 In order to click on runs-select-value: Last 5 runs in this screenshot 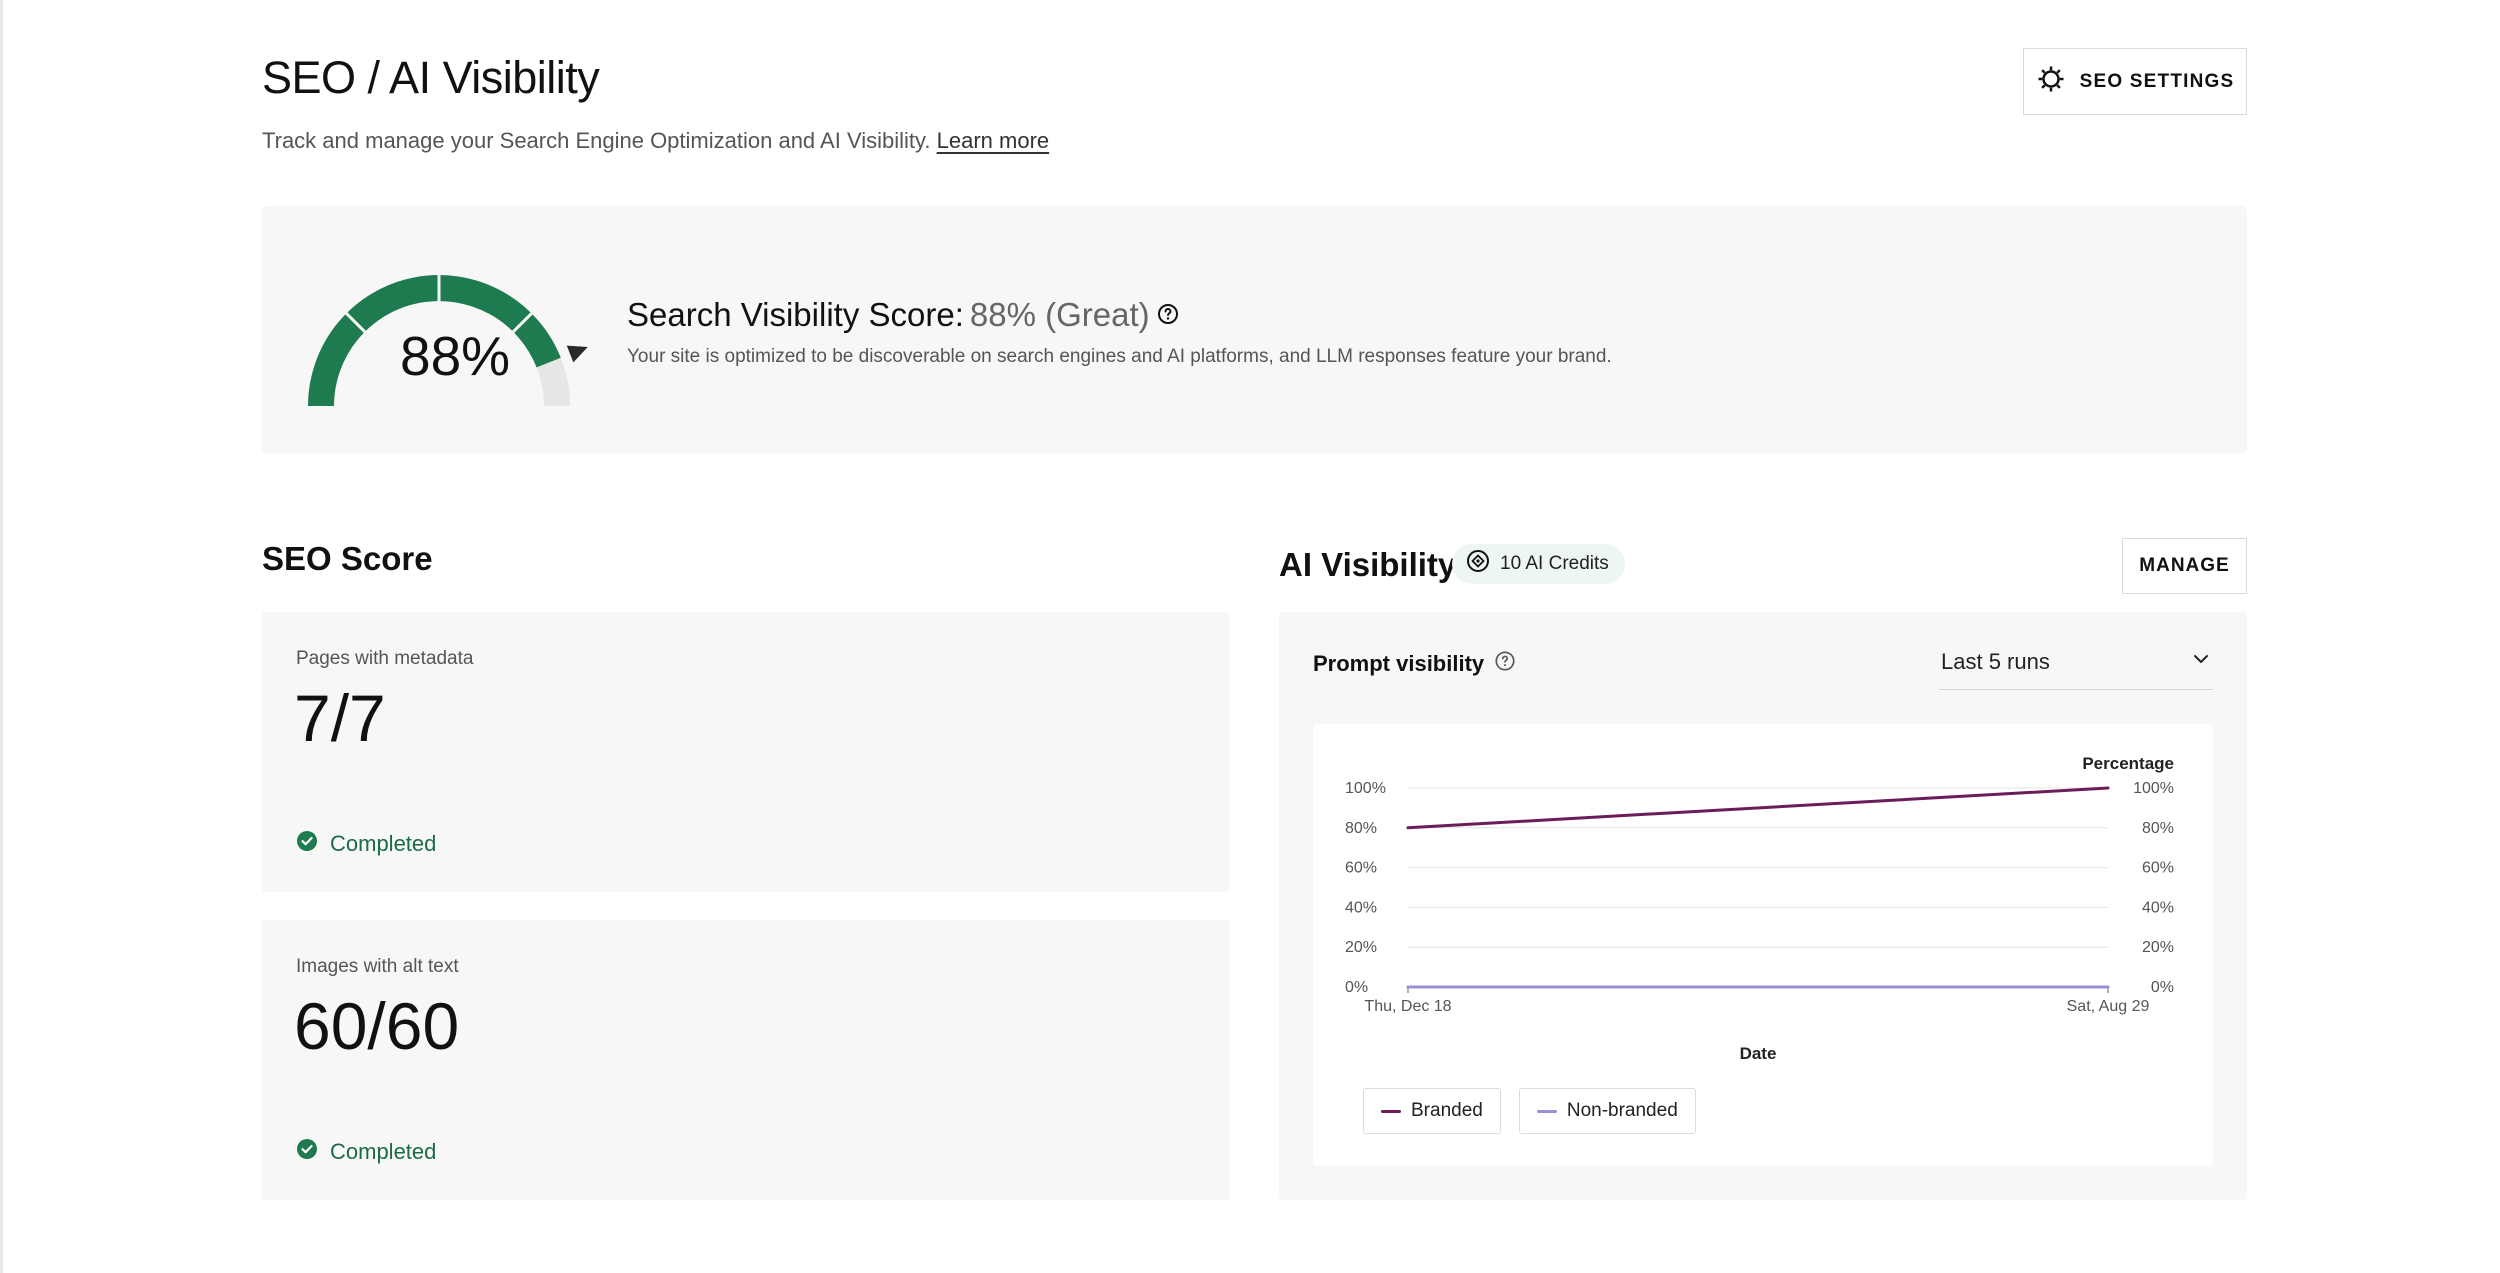, I will do `click(1995, 661)`.